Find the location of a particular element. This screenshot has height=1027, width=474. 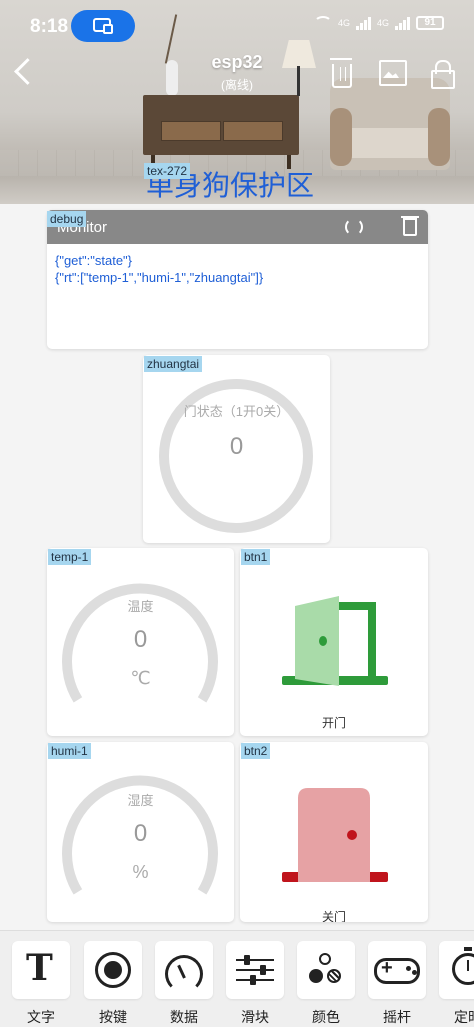

humidity-widget: 湿度 0 % is located at coordinates (140, 832).